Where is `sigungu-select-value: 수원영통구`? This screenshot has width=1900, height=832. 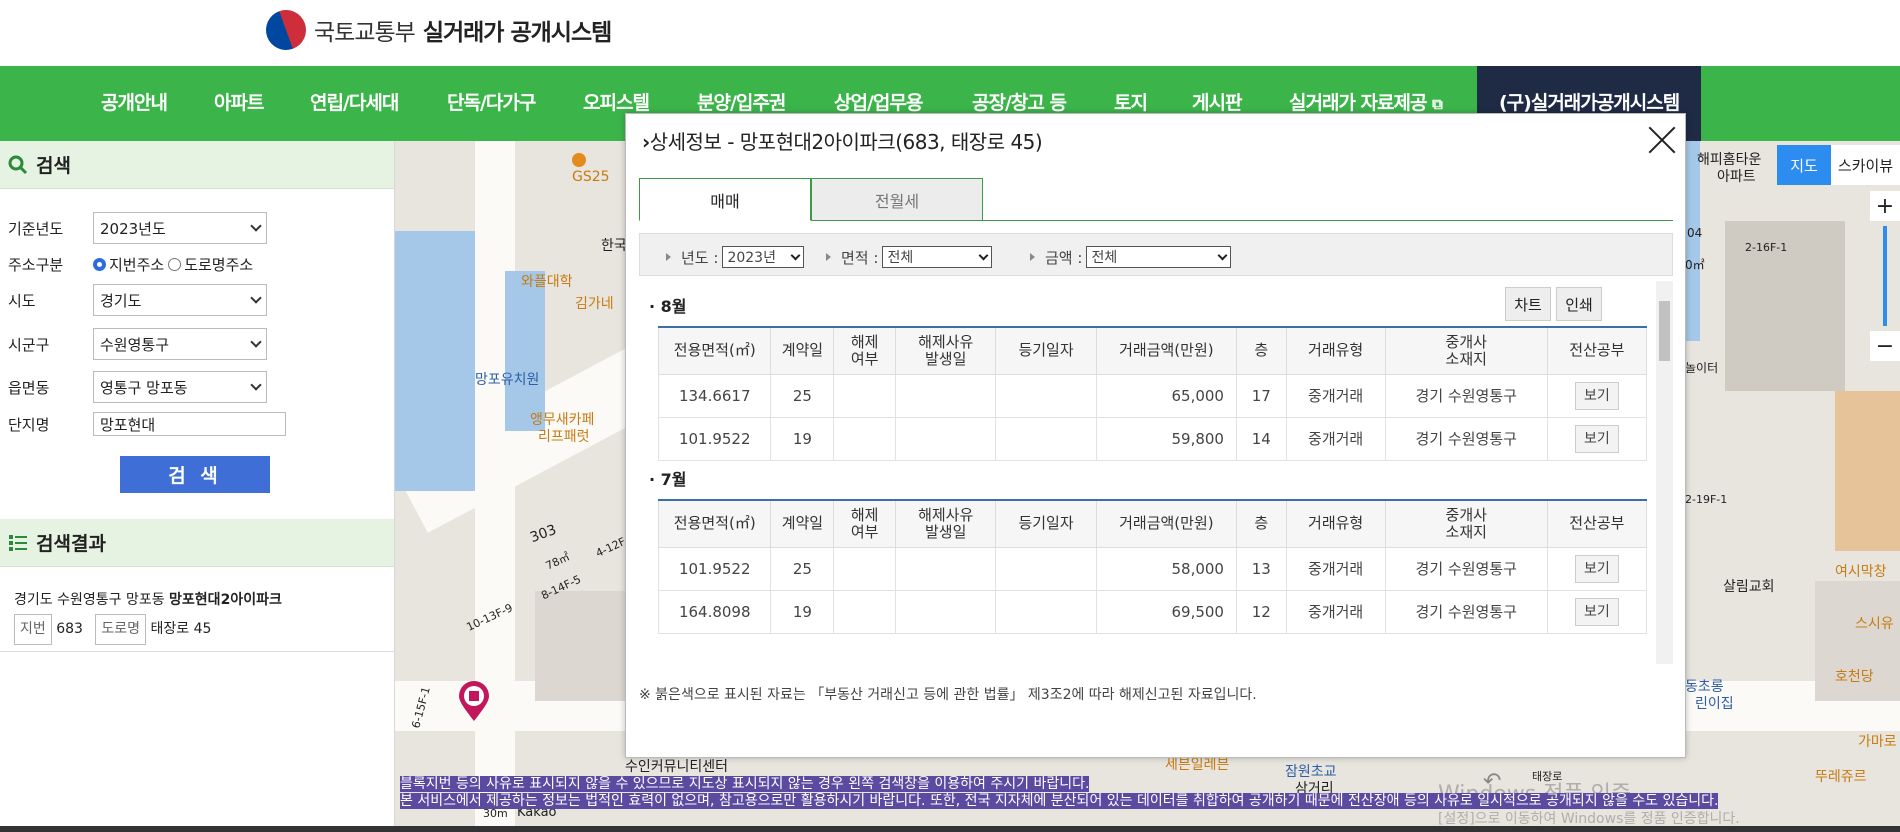
sigungu-select-value: 수원영통구 is located at coordinates (135, 344).